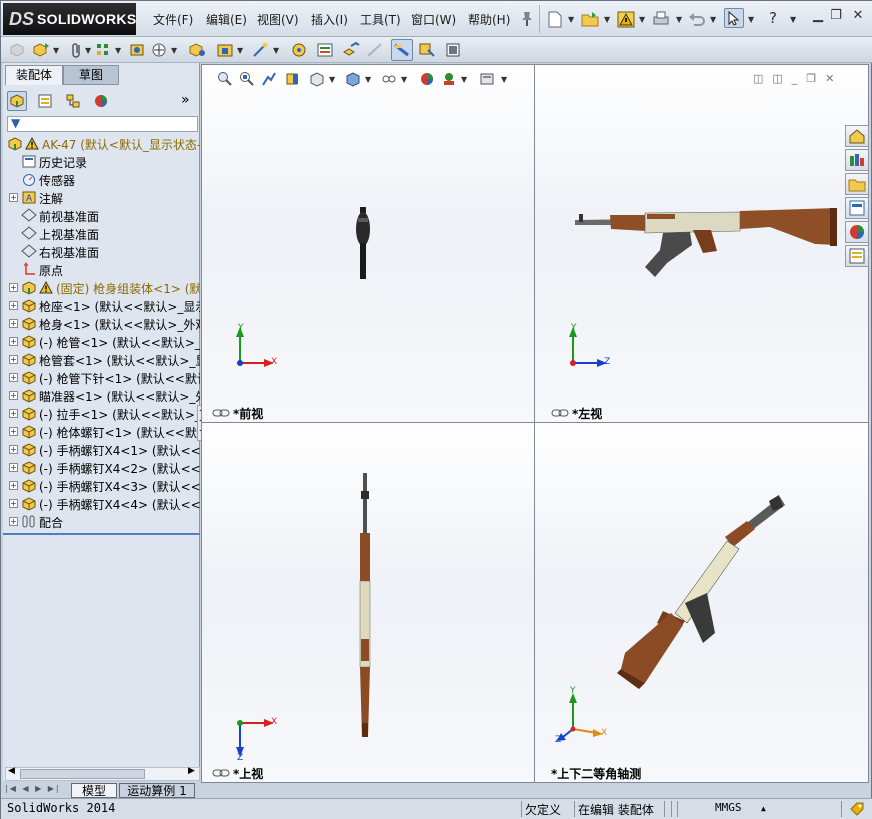 The image size is (872, 819). Describe the element at coordinates (101, 504) in the screenshot. I see `tree-item: + (-) 手柄螺钉X4<4> (默认<<默认>_显示状态 1>)` at that location.